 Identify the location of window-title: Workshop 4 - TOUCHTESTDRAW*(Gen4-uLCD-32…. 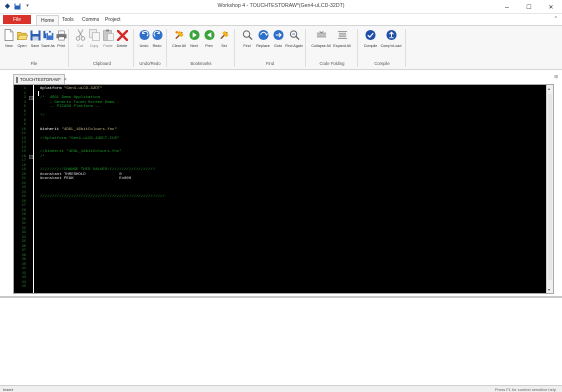
(281, 6).